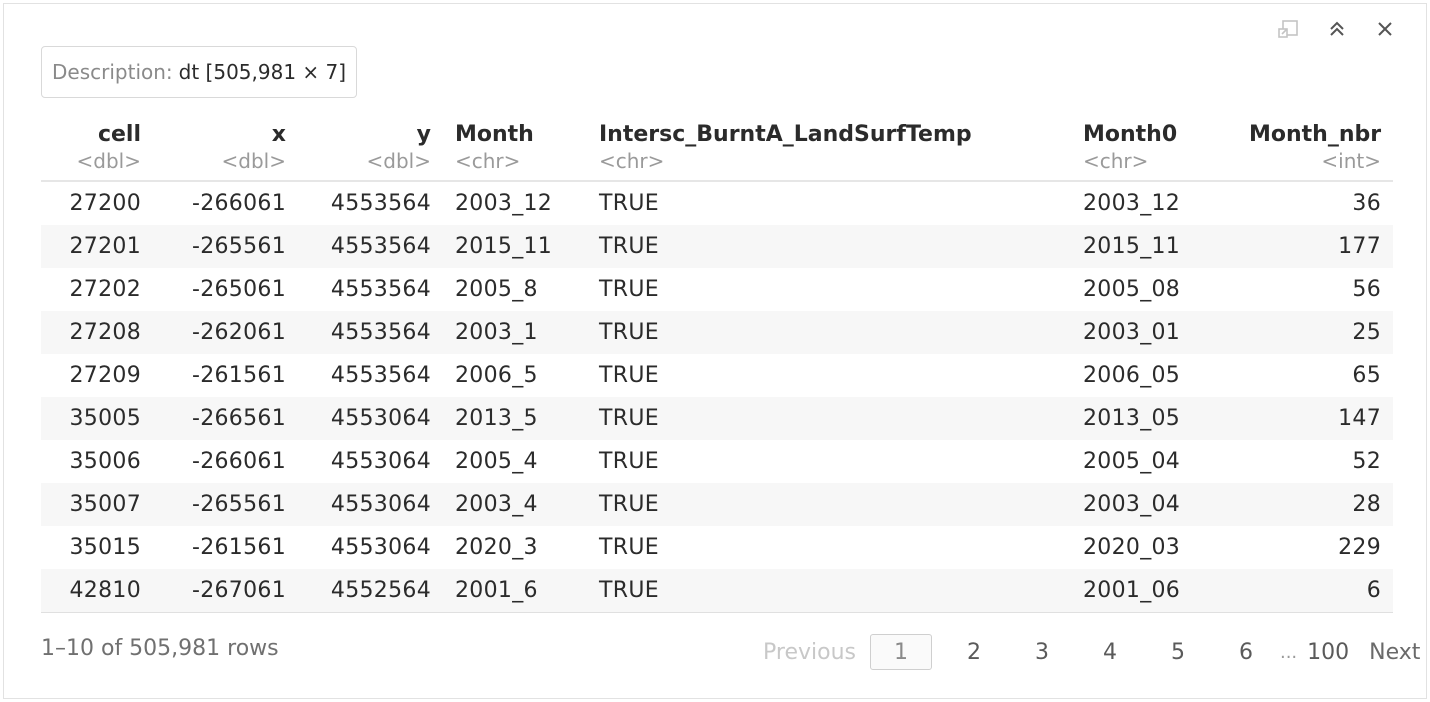  What do you see at coordinates (97, 166) in the screenshot?
I see `column-type-cell: <dbl>` at bounding box center [97, 166].